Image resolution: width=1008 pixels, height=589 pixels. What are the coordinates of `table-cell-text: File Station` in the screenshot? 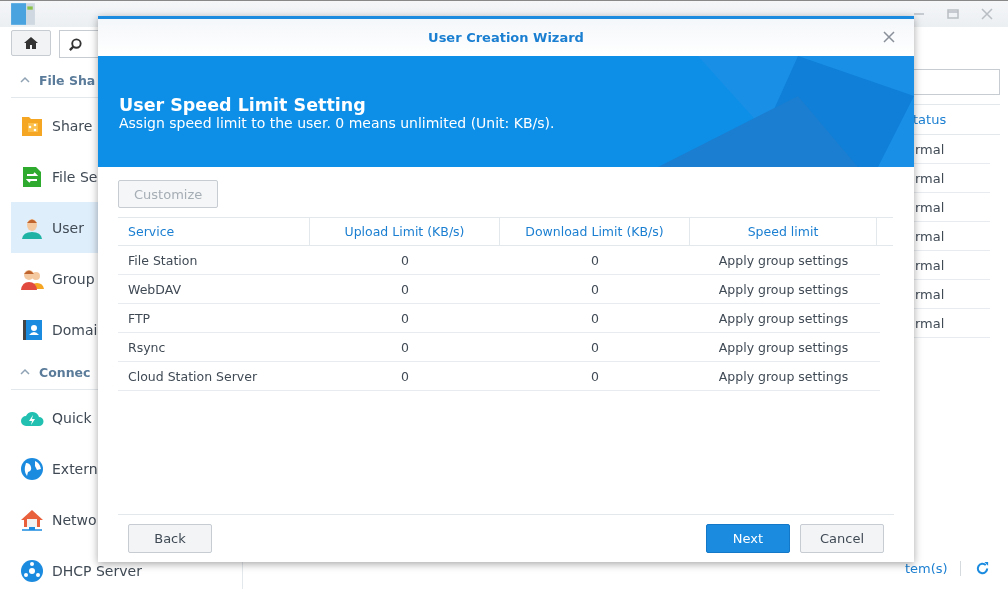 It's located at (163, 260).